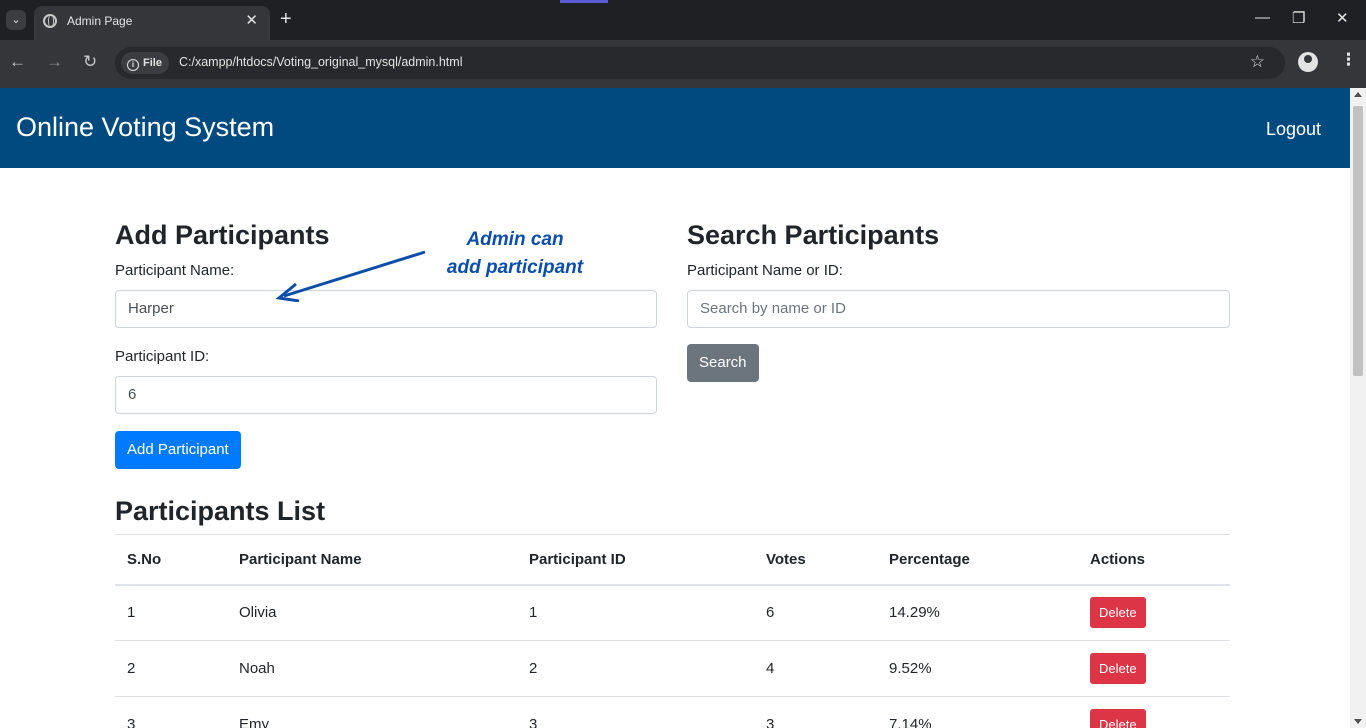 This screenshot has width=1366, height=728. What do you see at coordinates (16, 20) in the screenshot?
I see `tab-search-button: ⌄` at bounding box center [16, 20].